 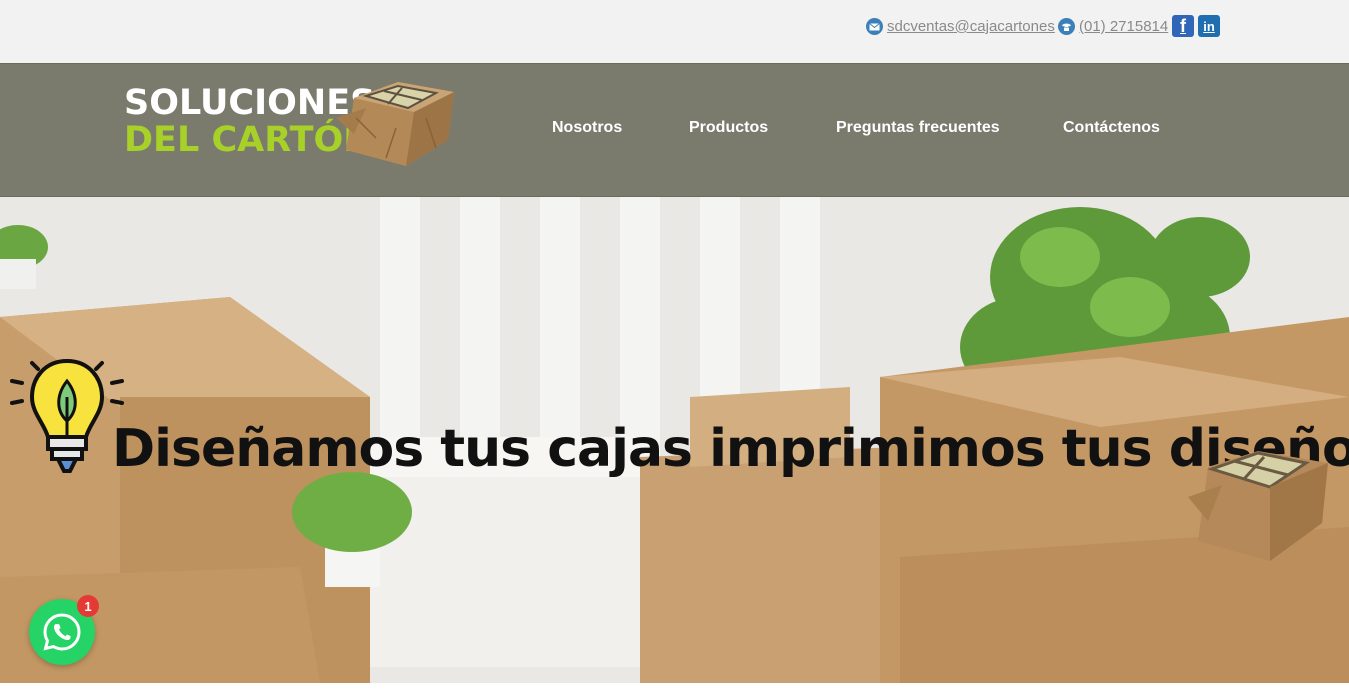 What do you see at coordinates (67, 415) in the screenshot?
I see `lightbulb-icon` at bounding box center [67, 415].